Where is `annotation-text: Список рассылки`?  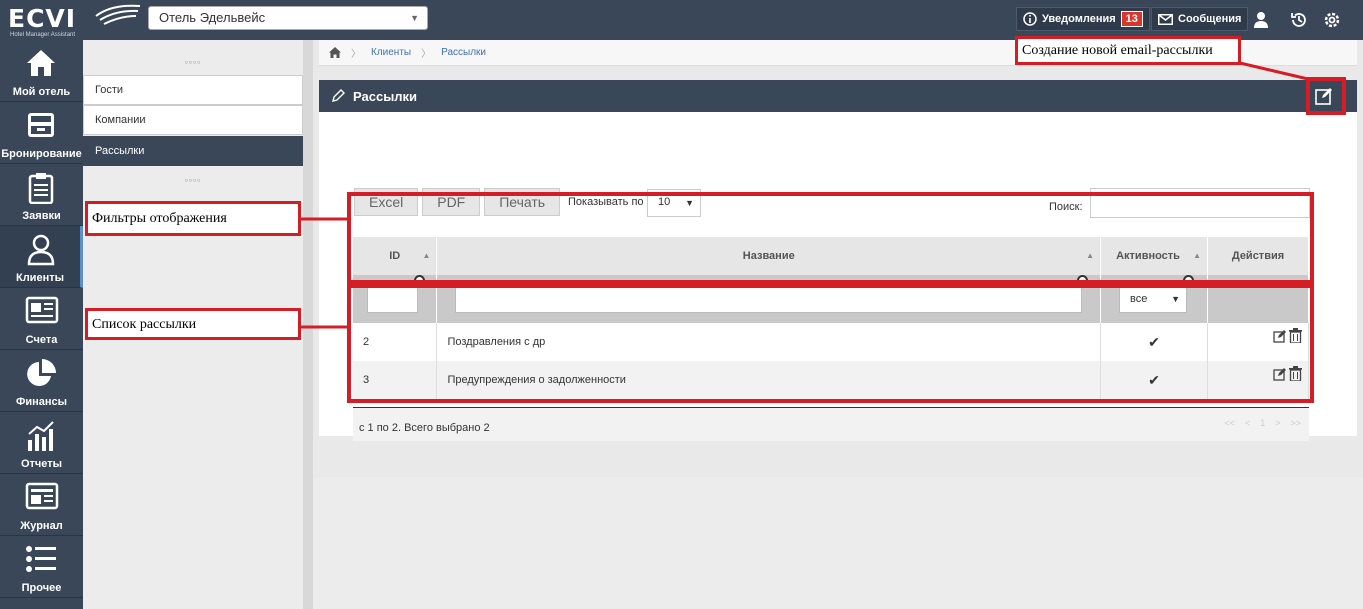
annotation-text: Список рассылки is located at coordinates (144, 324).